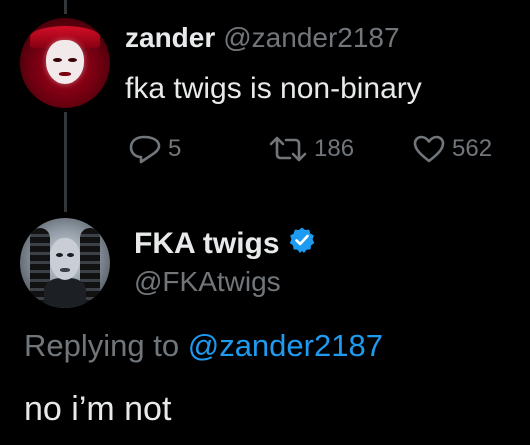 The width and height of the screenshot is (530, 445). What do you see at coordinates (65, 270) in the screenshot?
I see `avatar-lips` at bounding box center [65, 270].